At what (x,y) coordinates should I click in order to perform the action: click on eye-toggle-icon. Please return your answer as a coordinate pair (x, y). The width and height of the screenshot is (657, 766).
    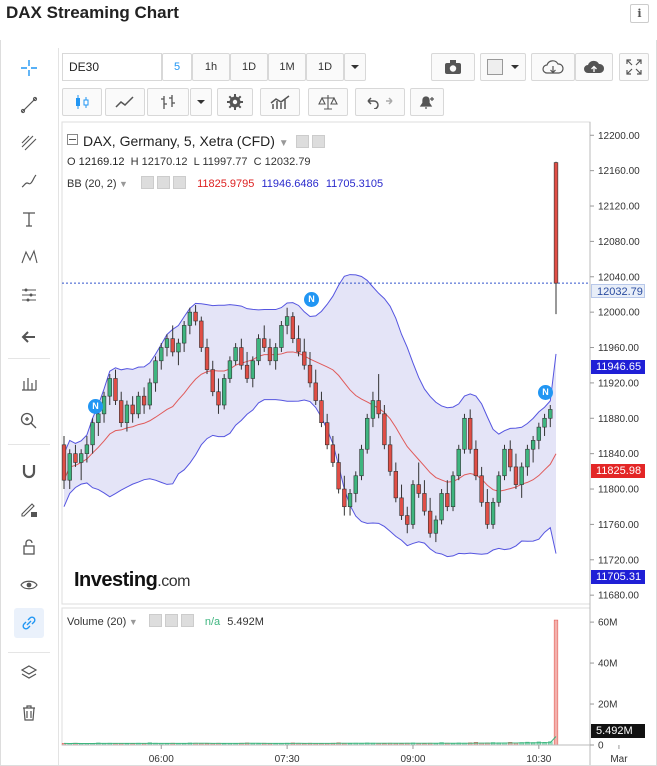
    Looking at the image, I should click on (302, 141).